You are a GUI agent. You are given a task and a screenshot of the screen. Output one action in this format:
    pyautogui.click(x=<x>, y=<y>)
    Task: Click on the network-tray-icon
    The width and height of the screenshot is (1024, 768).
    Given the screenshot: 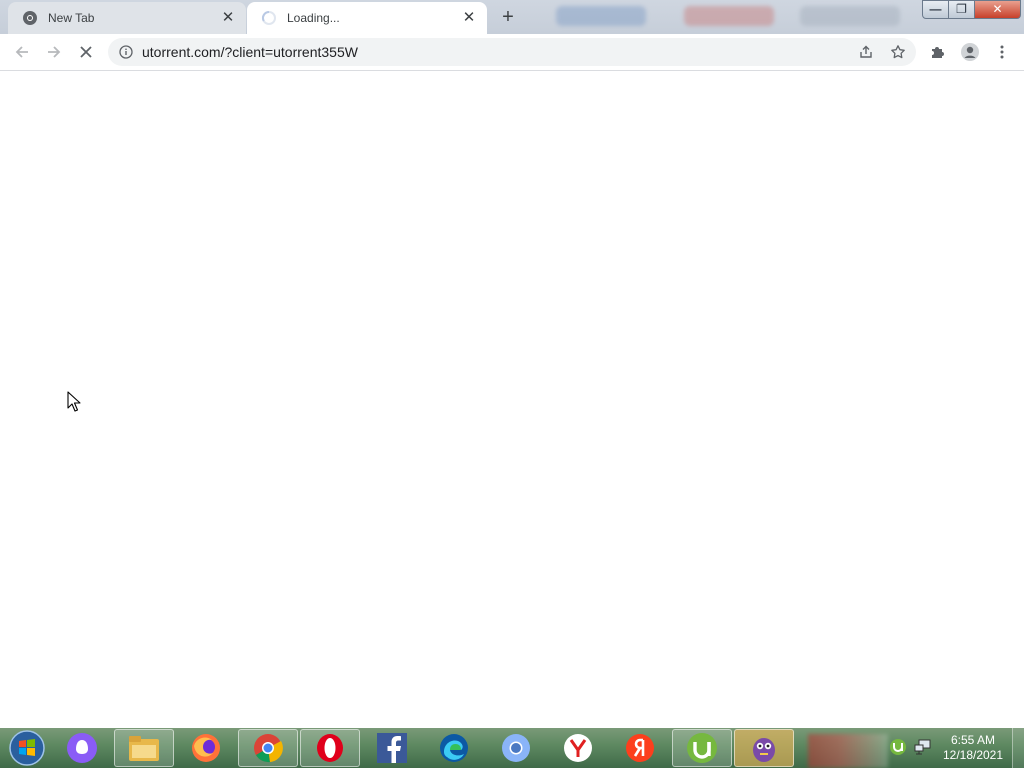 What is the action you would take?
    pyautogui.click(x=923, y=749)
    